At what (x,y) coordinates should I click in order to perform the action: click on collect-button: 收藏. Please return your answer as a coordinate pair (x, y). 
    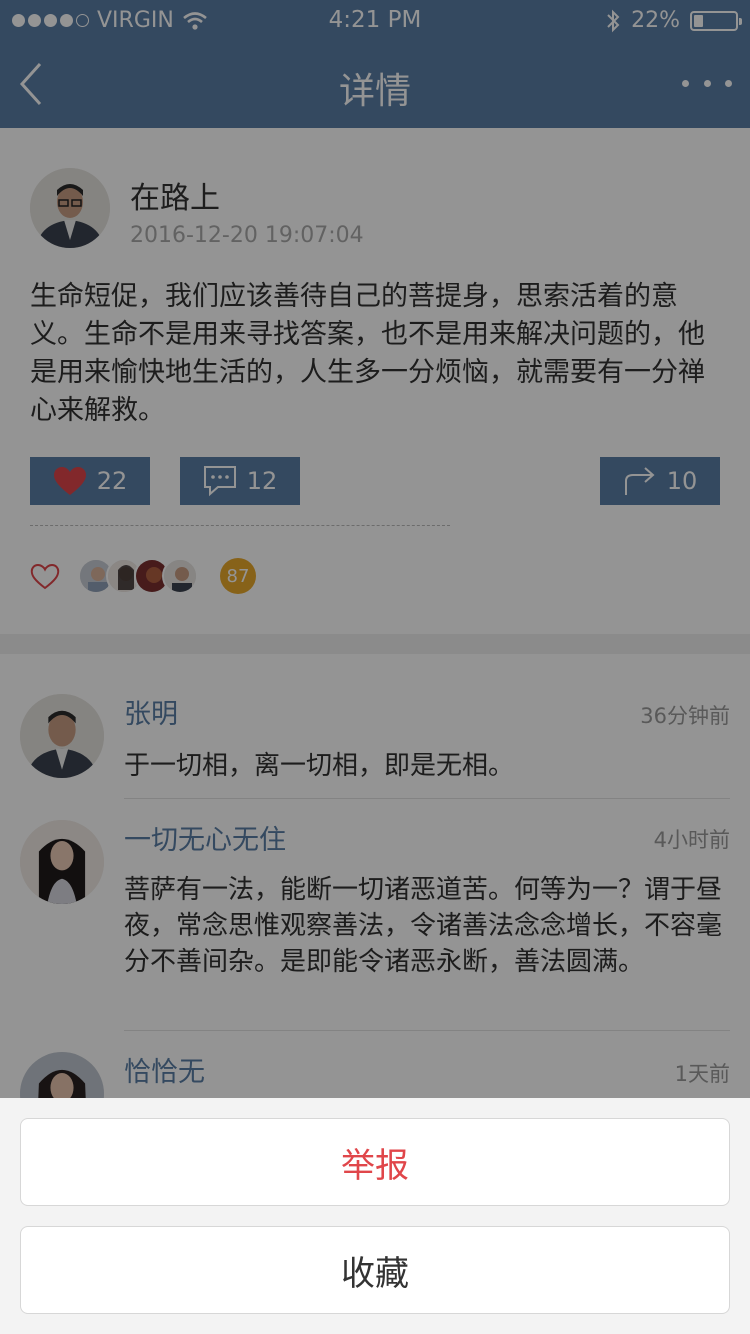
    Looking at the image, I should click on (375, 1270).